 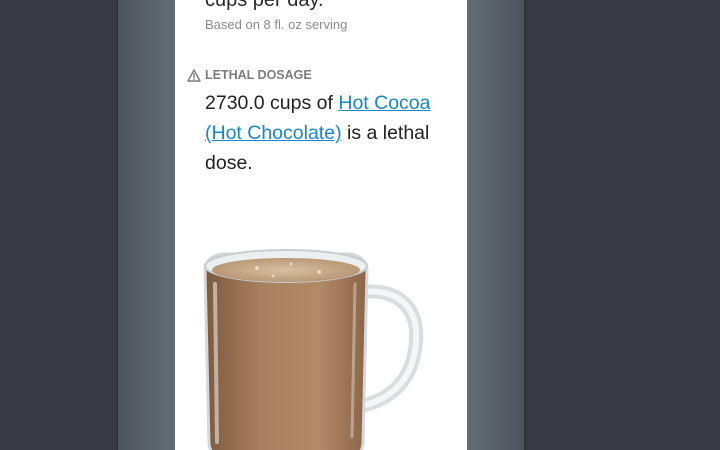 I want to click on lethal-amount-text: 2730.0 cups of, so click(x=272, y=103).